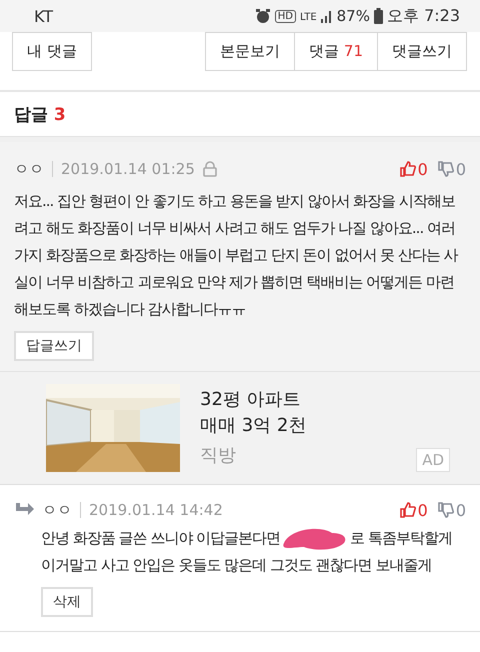 This screenshot has width=480, height=652. I want to click on hd-indicator: HD, so click(285, 16).